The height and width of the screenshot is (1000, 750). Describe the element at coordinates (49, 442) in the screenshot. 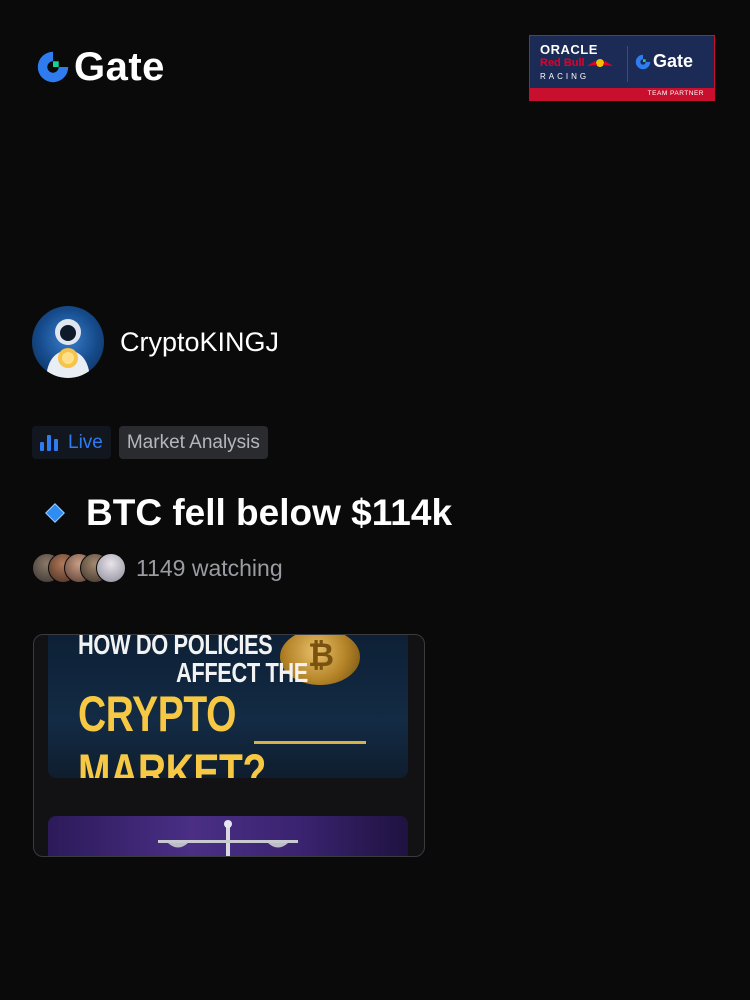

I see `live-bars-icon` at that location.